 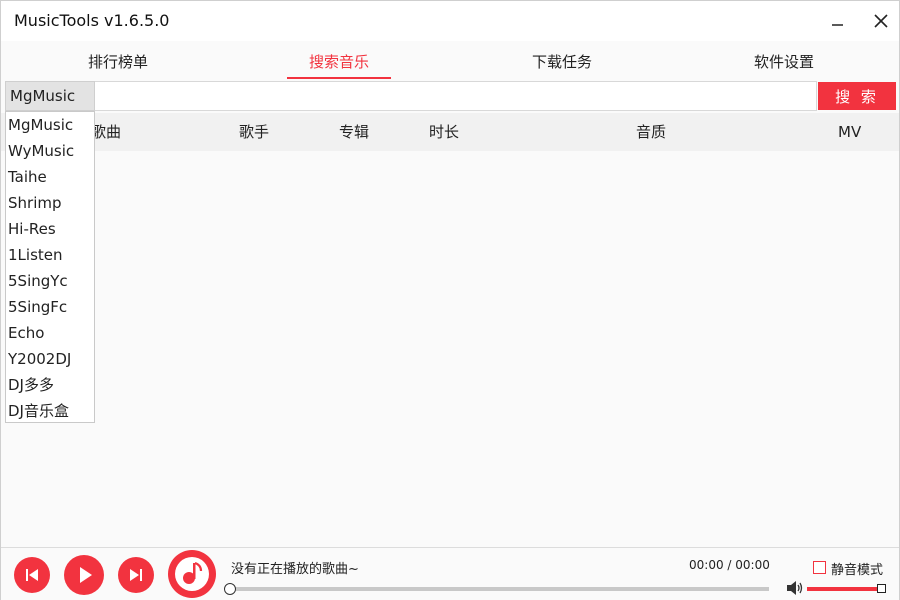 I want to click on search-bar: MgMusic 搜 索, so click(x=450, y=96).